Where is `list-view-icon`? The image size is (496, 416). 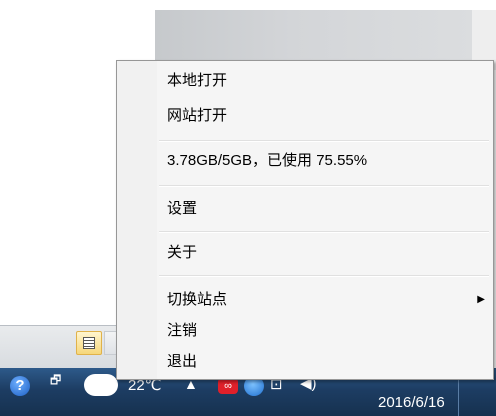 list-view-icon is located at coordinates (89, 343).